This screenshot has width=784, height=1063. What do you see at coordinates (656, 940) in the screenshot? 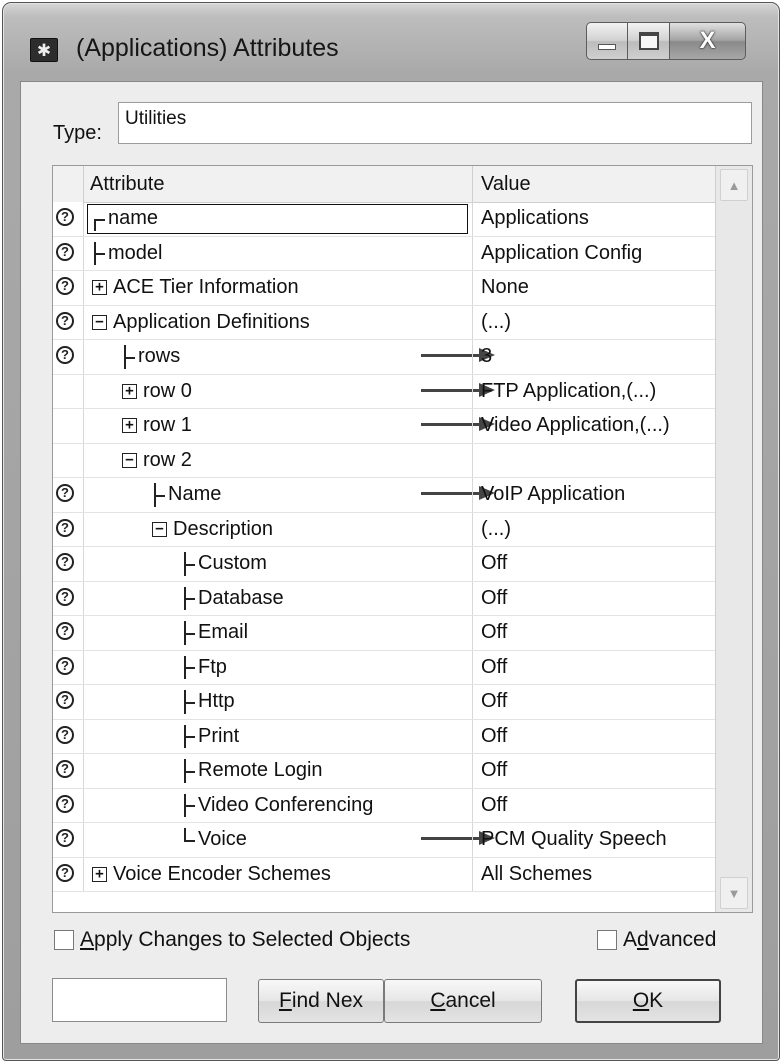
I see `advanced-option: Advanced` at bounding box center [656, 940].